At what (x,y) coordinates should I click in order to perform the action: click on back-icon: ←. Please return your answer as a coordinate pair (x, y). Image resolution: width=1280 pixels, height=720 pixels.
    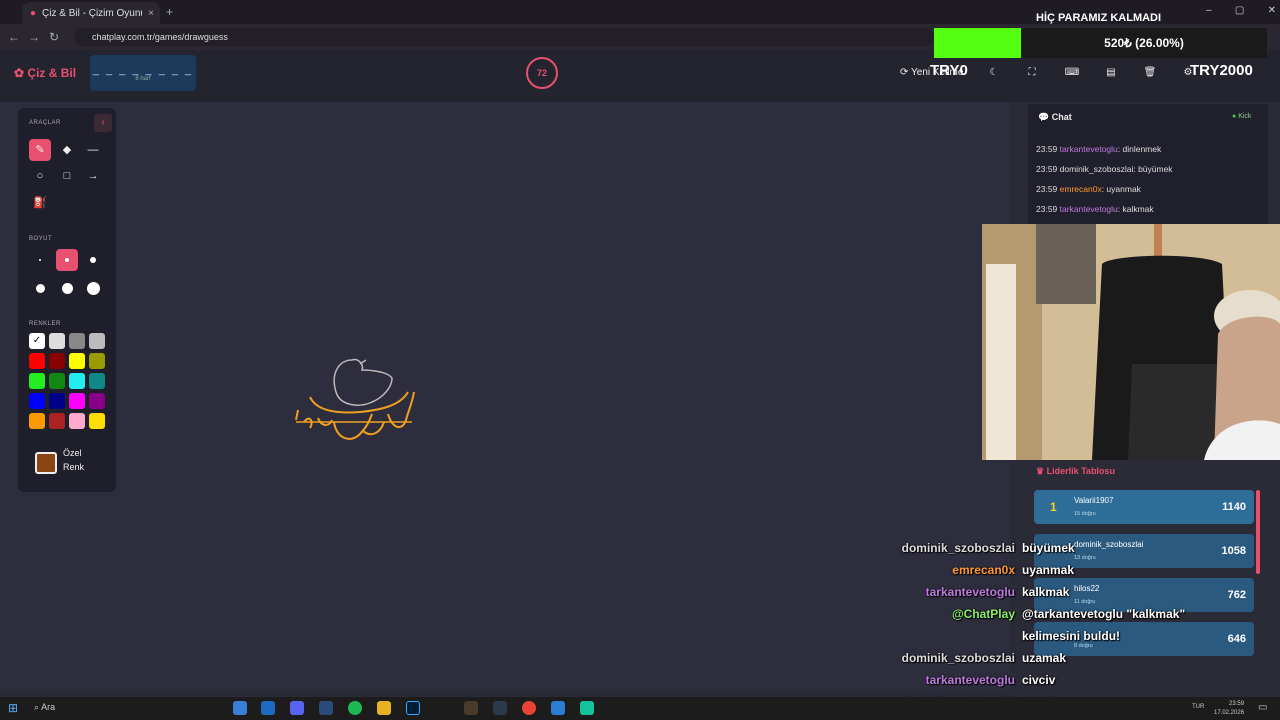
    Looking at the image, I should click on (14, 37).